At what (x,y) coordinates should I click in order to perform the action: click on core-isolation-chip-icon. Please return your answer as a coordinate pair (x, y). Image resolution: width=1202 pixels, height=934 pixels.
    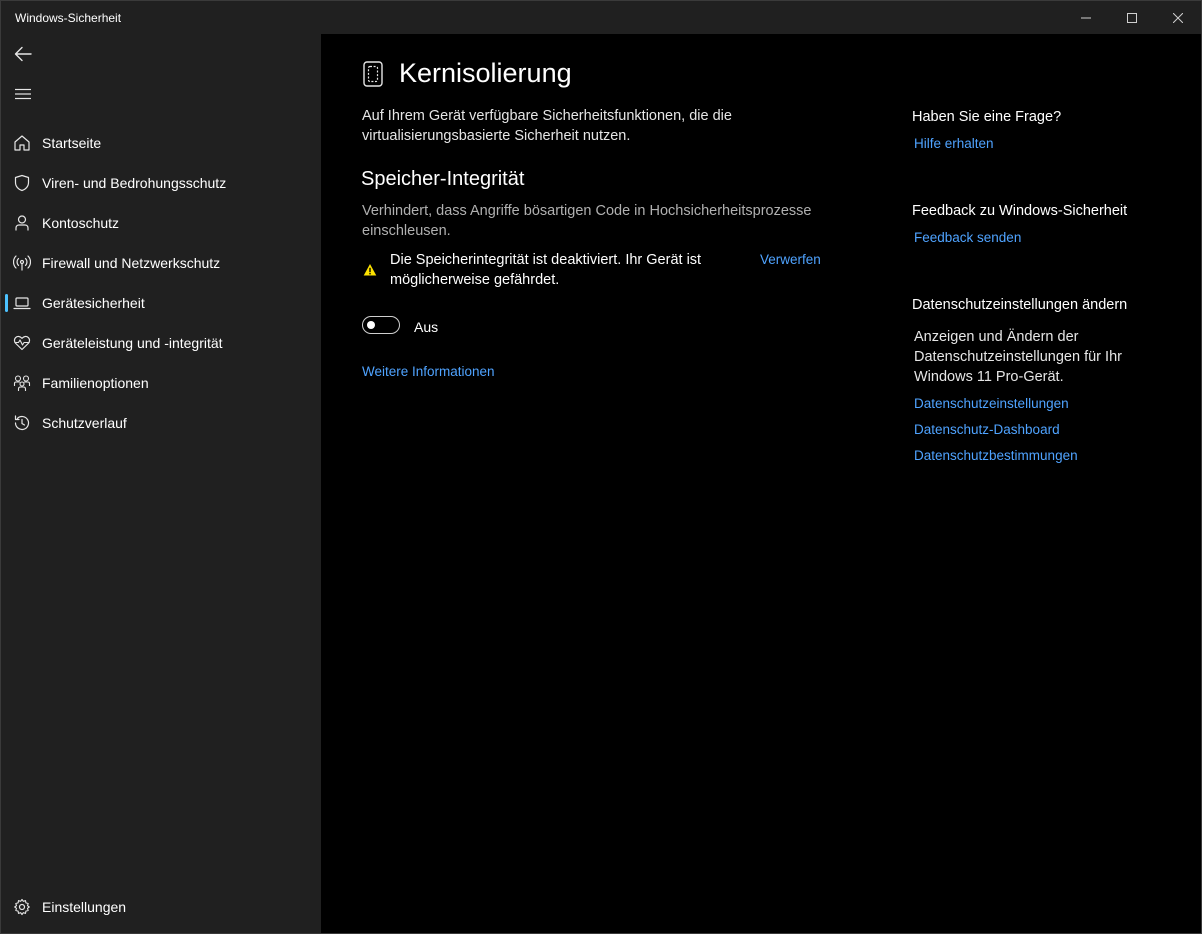
    Looking at the image, I should click on (373, 74).